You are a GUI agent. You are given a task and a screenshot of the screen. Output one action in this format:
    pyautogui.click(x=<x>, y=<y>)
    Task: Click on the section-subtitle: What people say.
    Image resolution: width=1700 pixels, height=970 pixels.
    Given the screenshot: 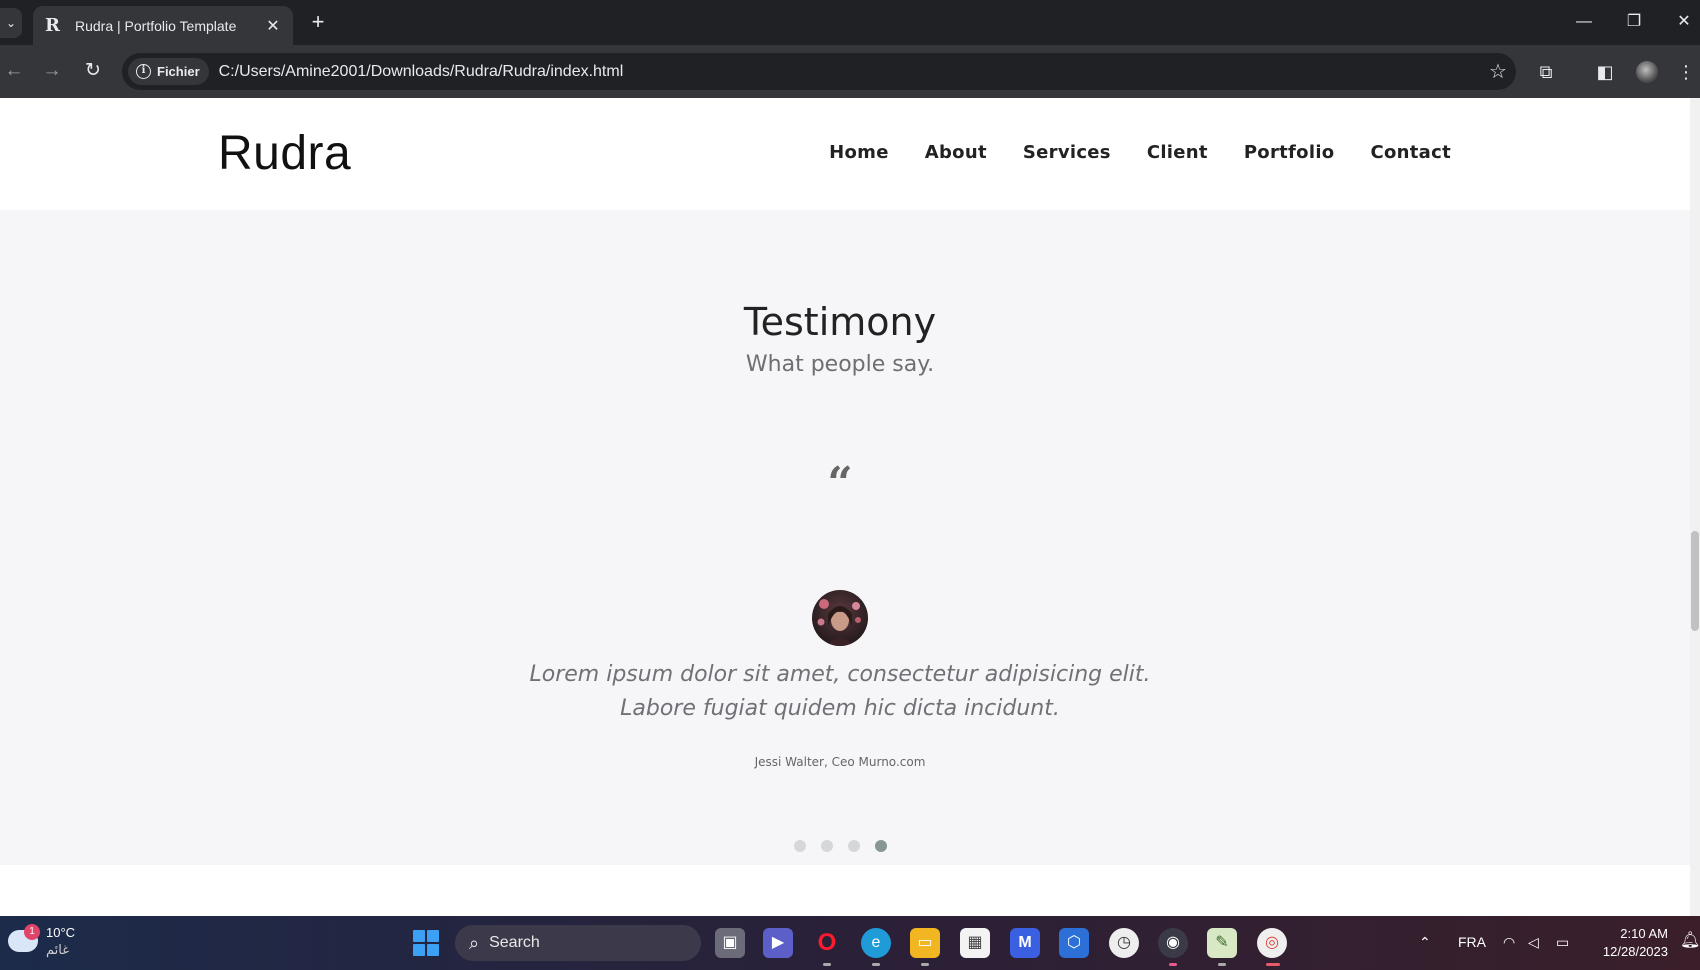 What is the action you would take?
    pyautogui.click(x=840, y=364)
    